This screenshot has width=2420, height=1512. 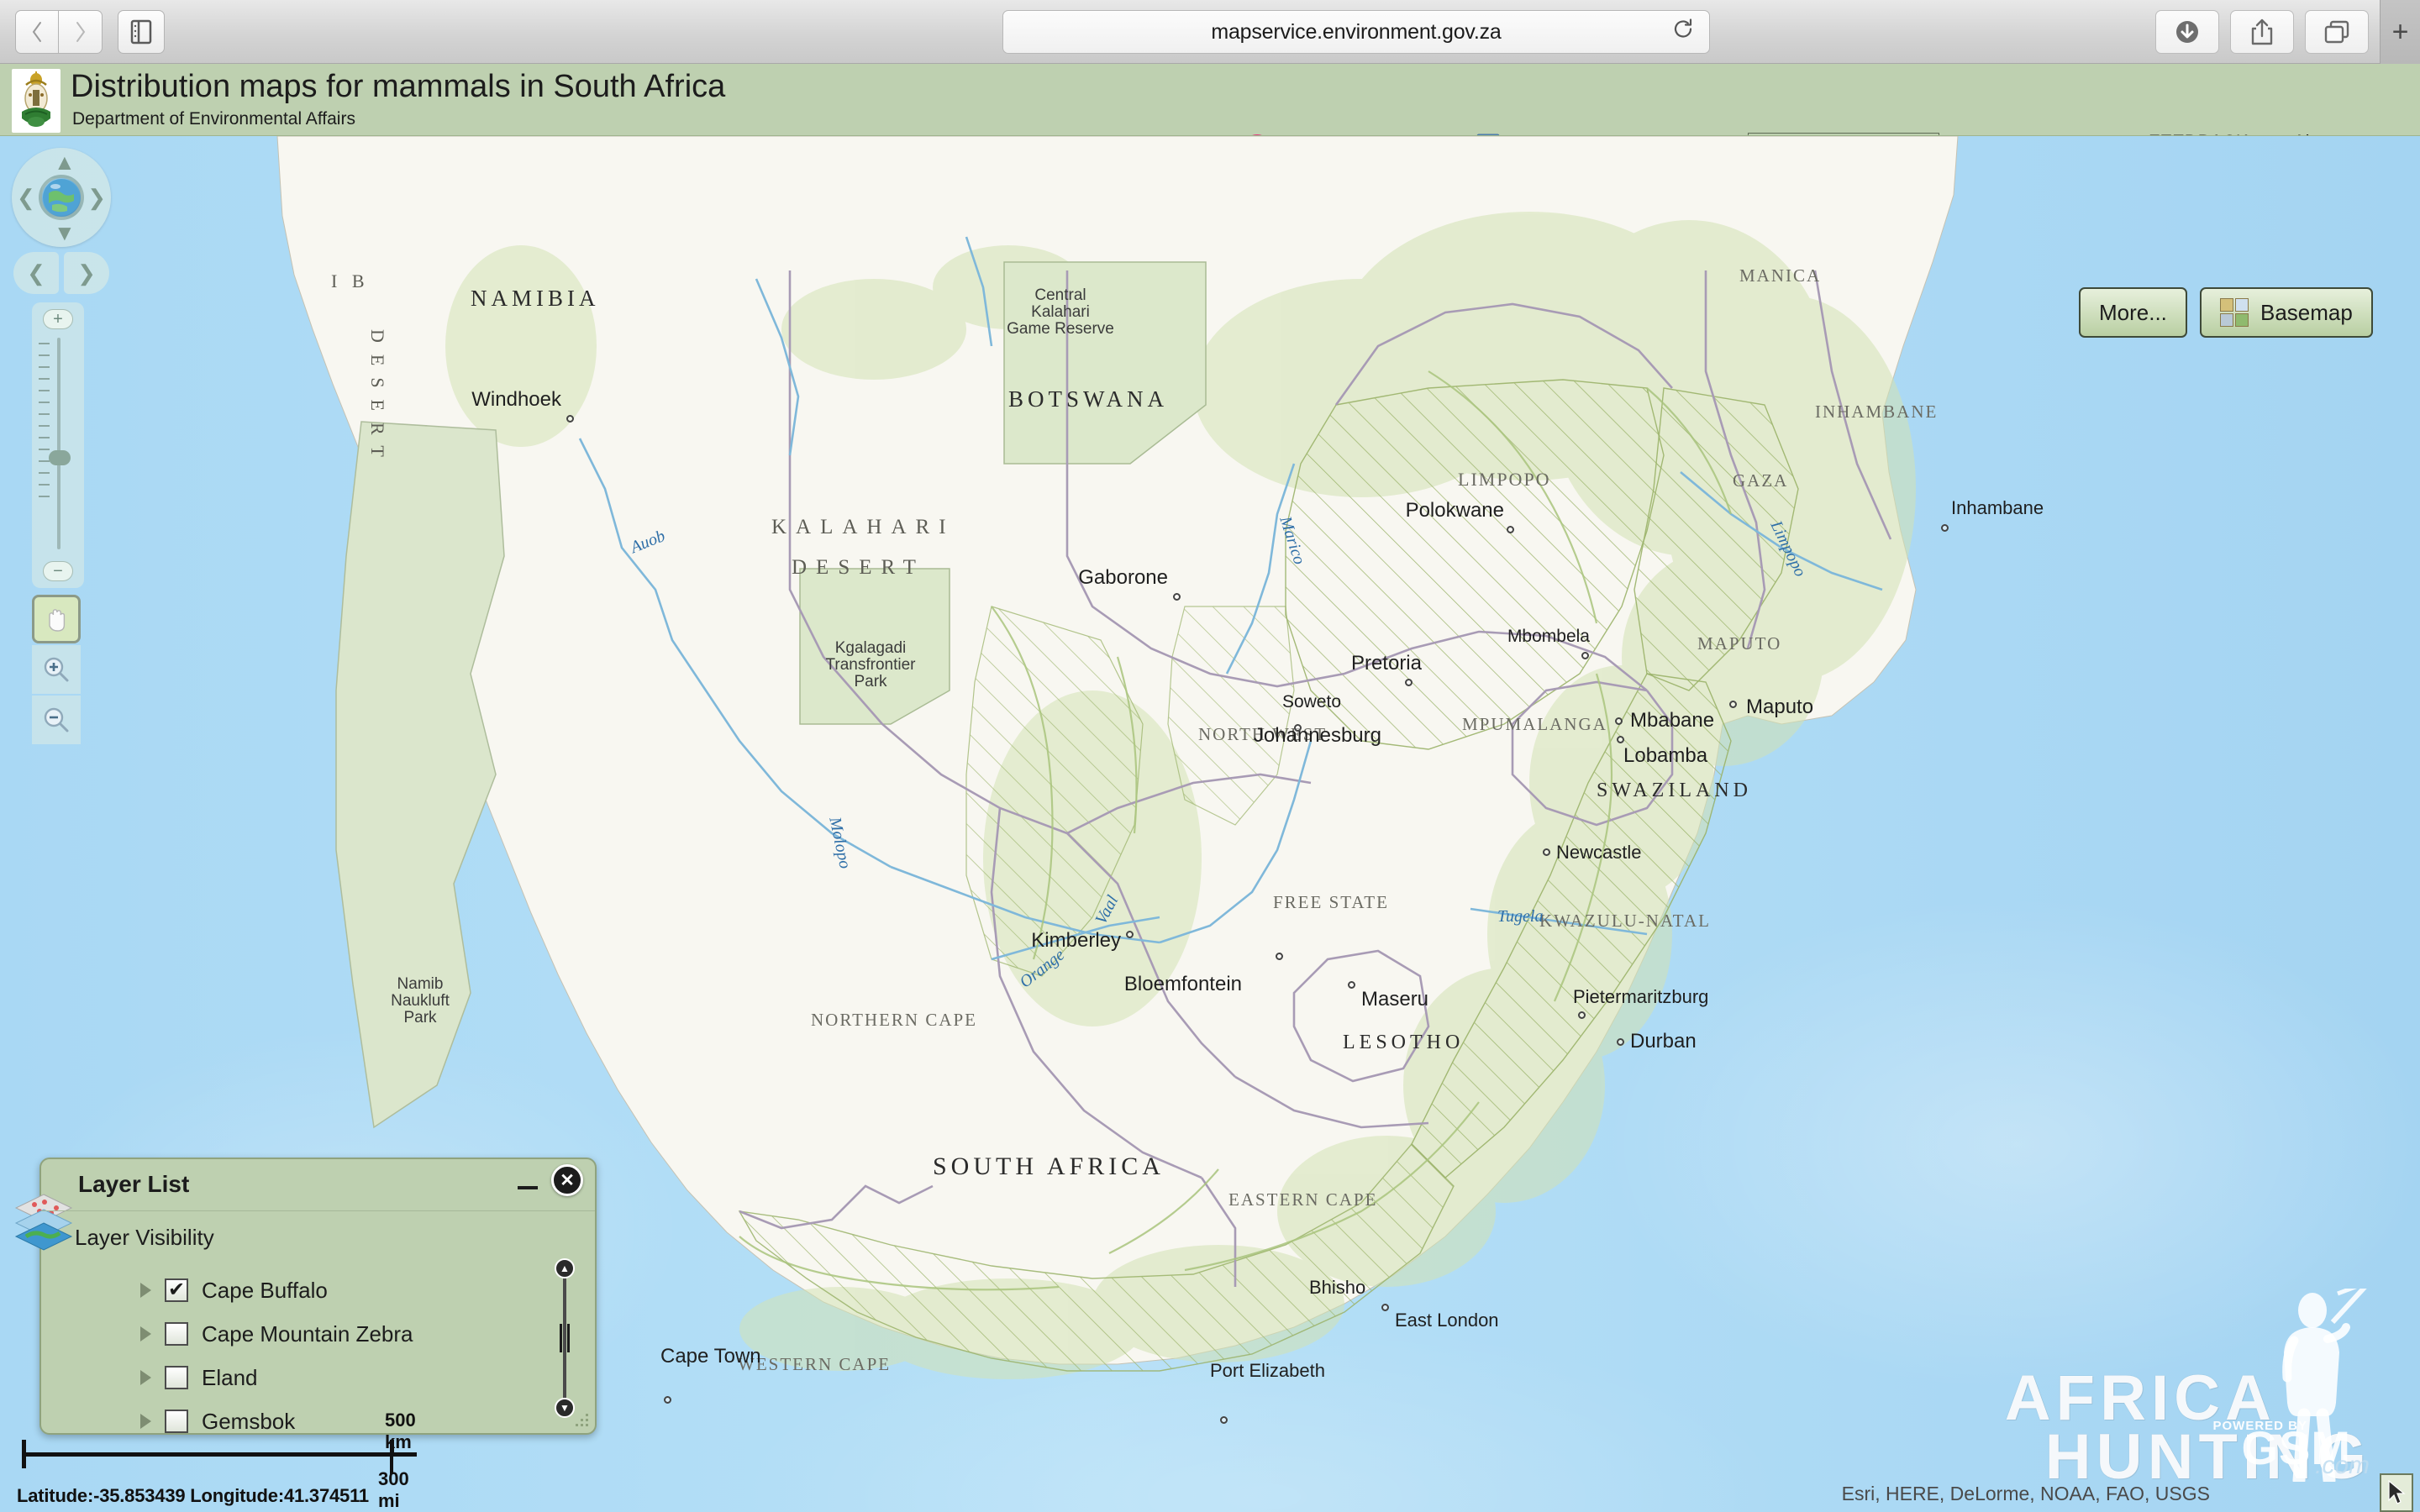 I want to click on zoom-in-tool-button, so click(x=56, y=669).